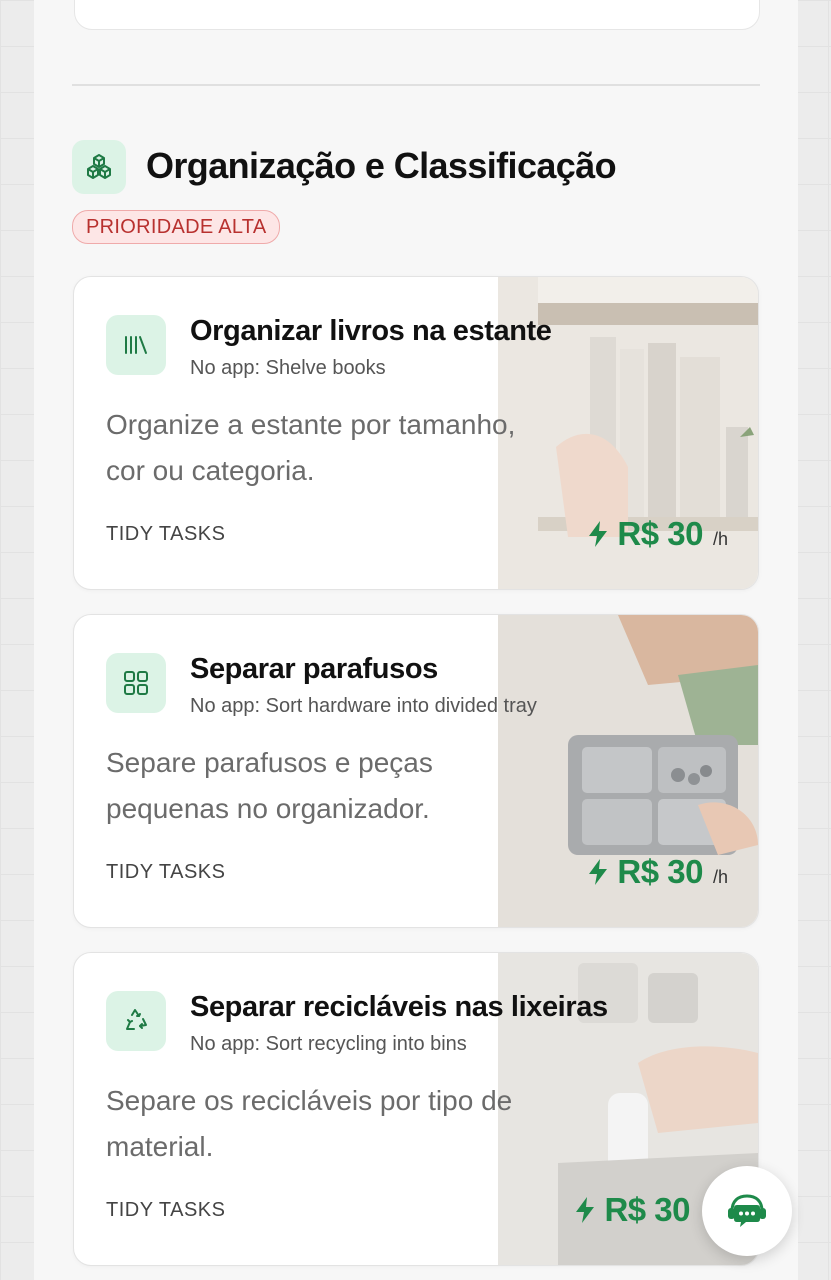  What do you see at coordinates (288, 368) in the screenshot?
I see `task-app-name: No app: Shelve books` at bounding box center [288, 368].